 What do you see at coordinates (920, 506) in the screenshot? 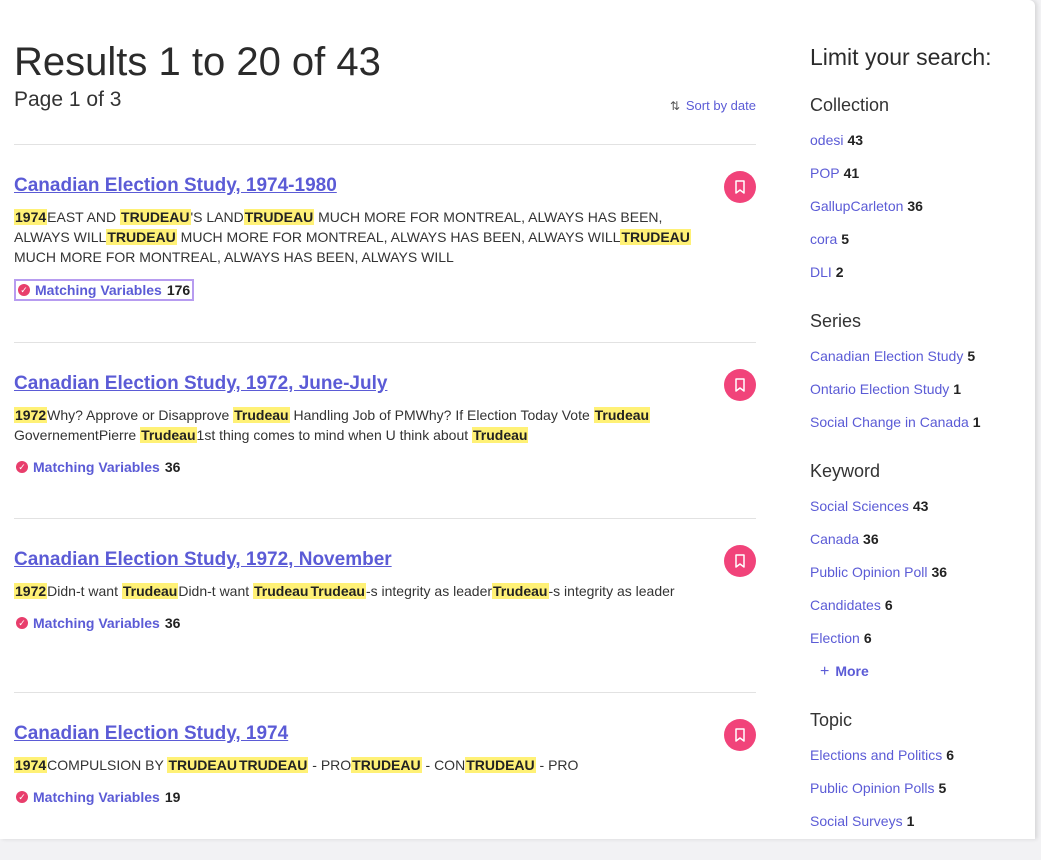
I see `facet-item: Social Sciences 43` at bounding box center [920, 506].